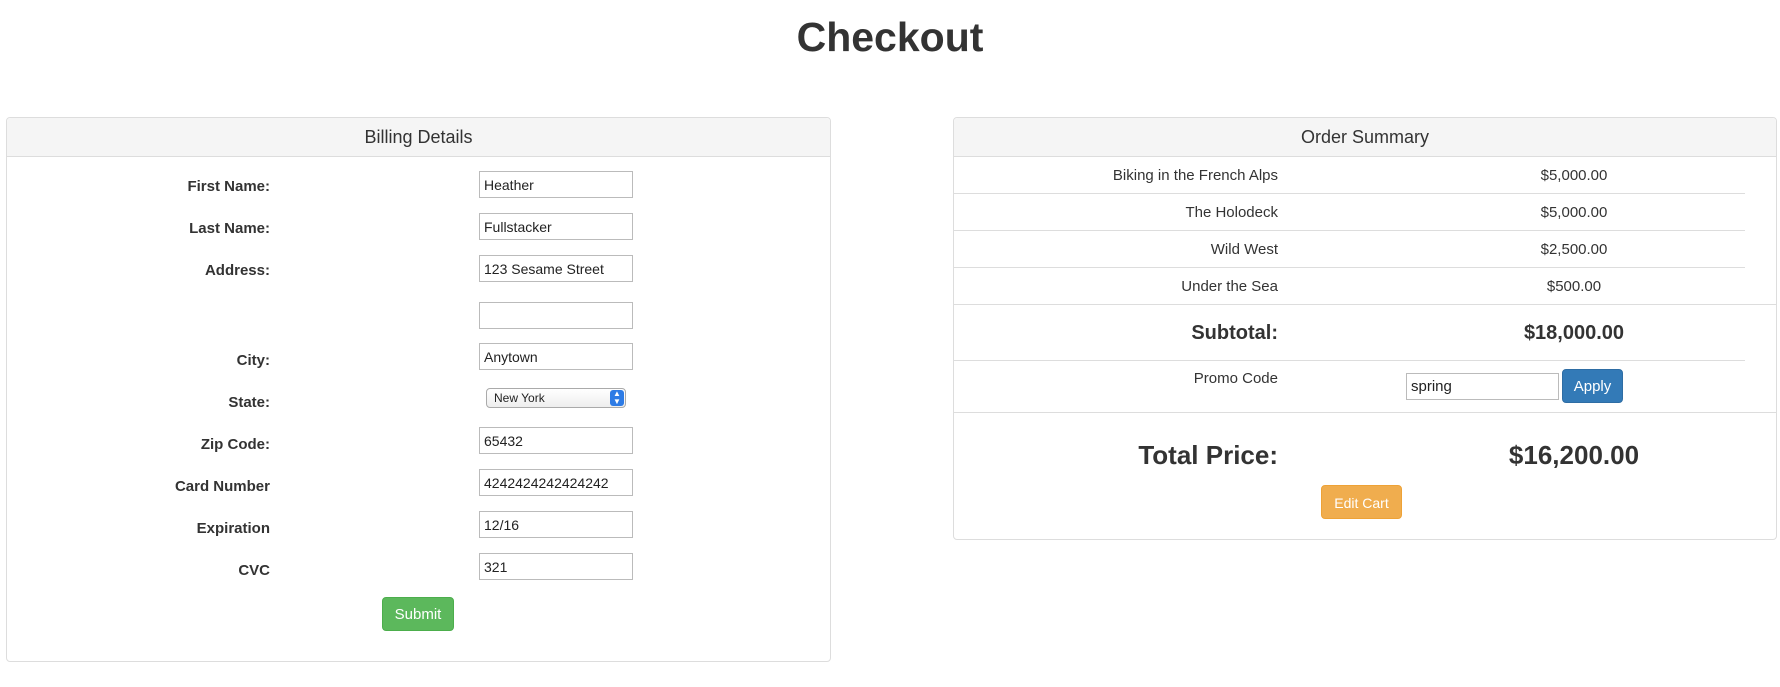  Describe the element at coordinates (235, 444) in the screenshot. I see `zip-code-label: Zip Code:` at that location.